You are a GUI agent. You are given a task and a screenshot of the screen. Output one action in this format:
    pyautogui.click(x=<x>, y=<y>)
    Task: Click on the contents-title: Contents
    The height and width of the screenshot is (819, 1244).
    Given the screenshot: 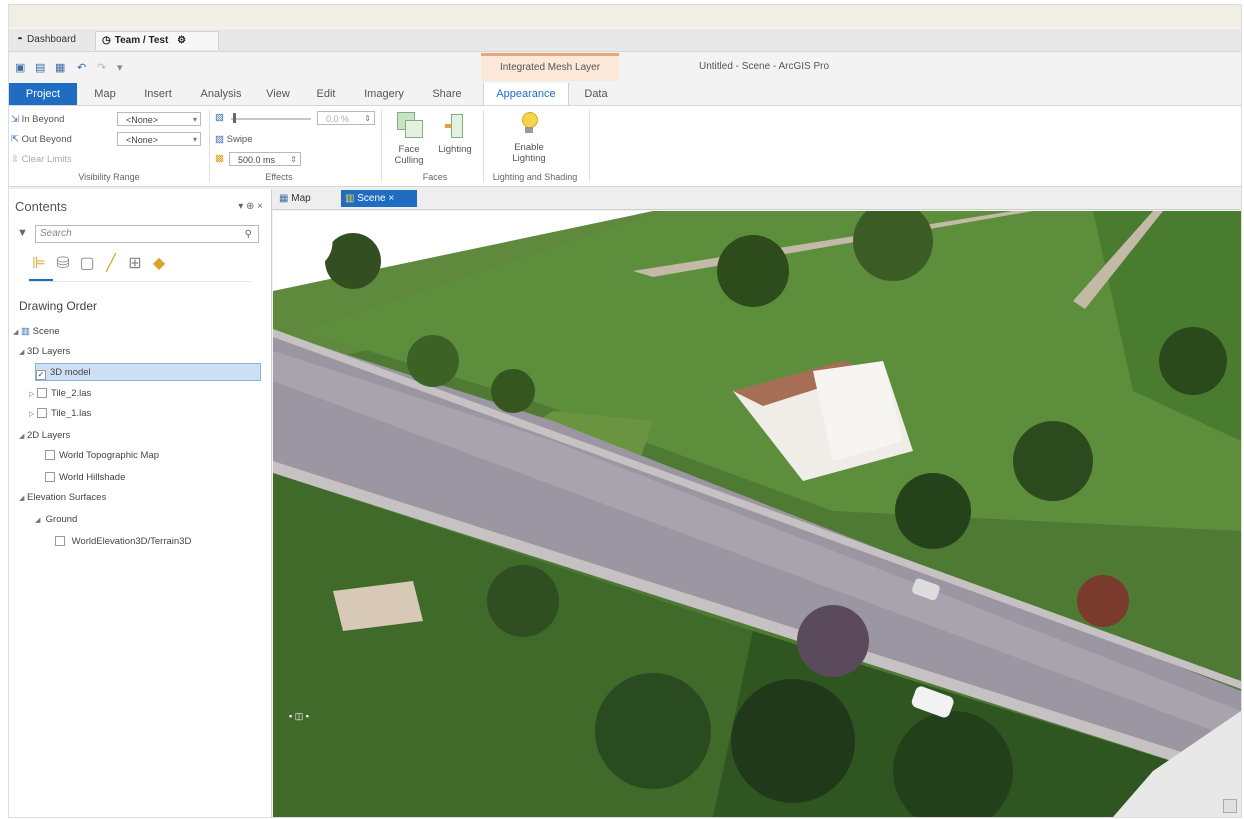 What is the action you would take?
    pyautogui.click(x=41, y=206)
    